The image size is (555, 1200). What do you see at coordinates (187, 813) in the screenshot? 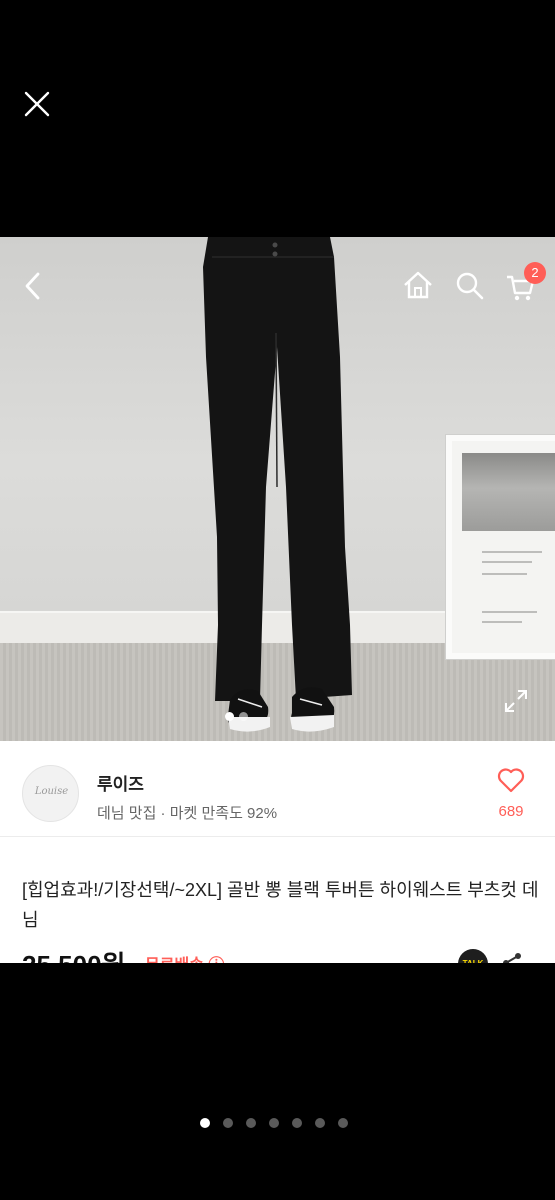
I see `seller-subtitle: 데님 맛집 · 마켓 만족도 92%` at bounding box center [187, 813].